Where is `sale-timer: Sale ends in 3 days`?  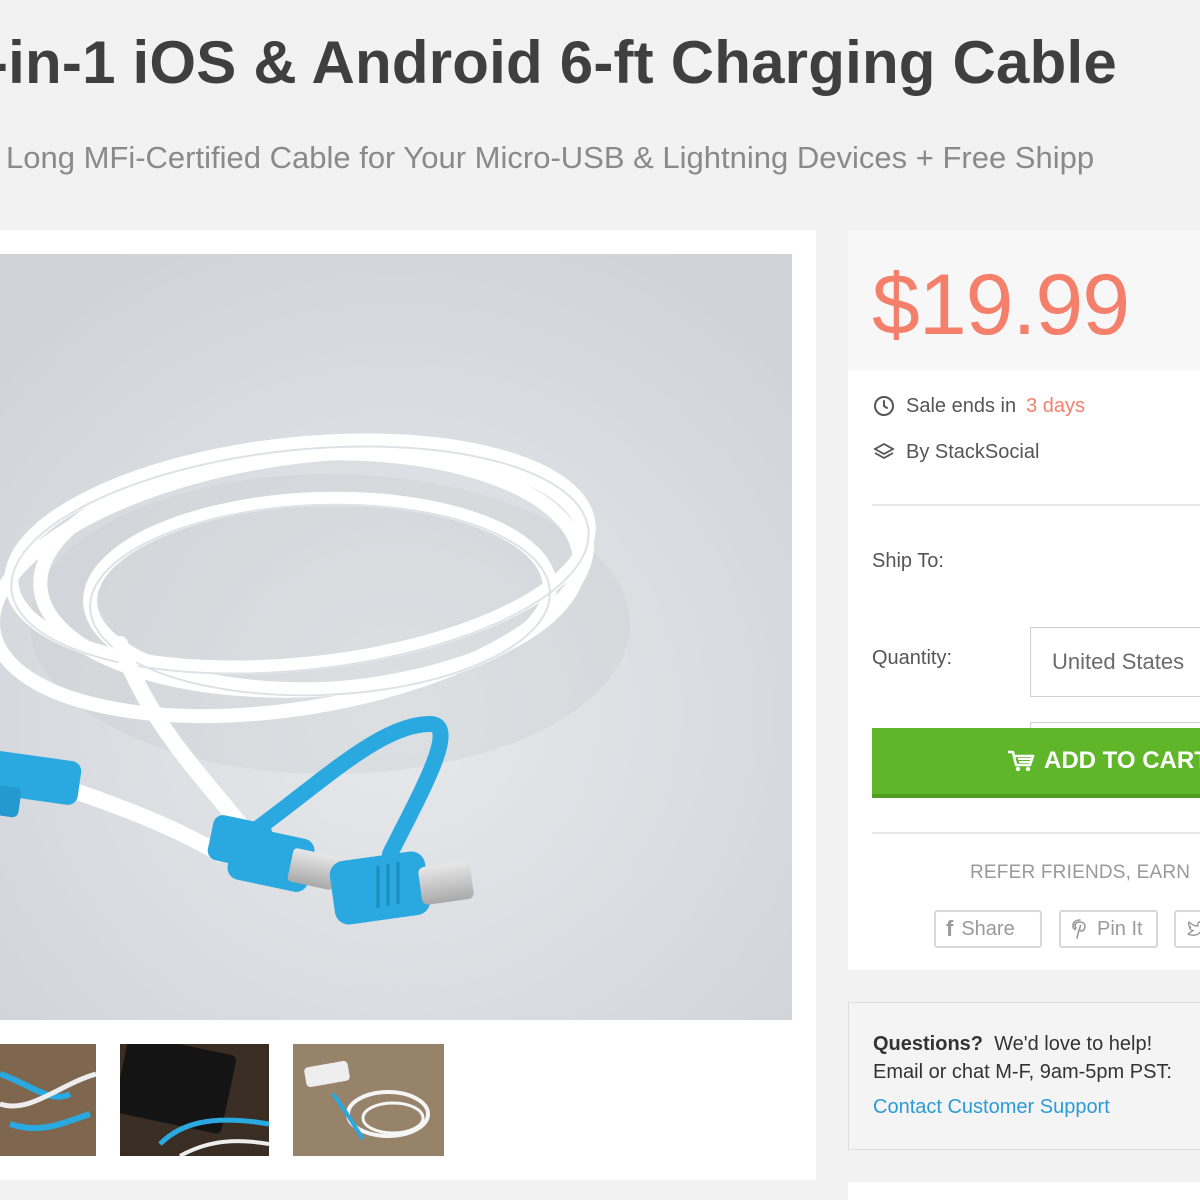
sale-timer: Sale ends in 3 days is located at coordinates (978, 406).